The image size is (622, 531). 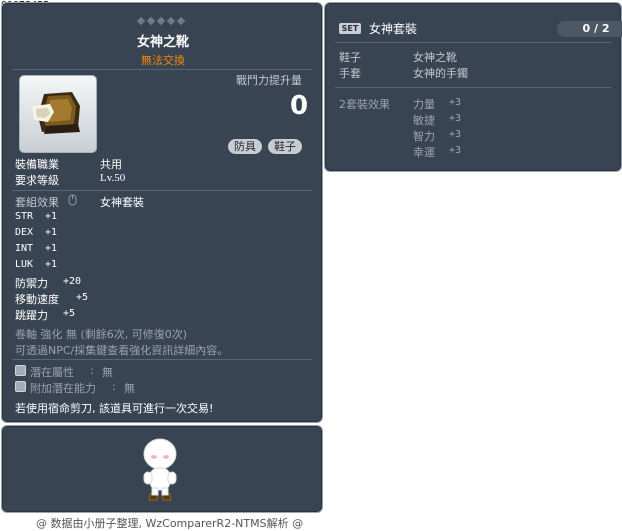 What do you see at coordinates (162, 42) in the screenshot?
I see `item-title: 女神之靴` at bounding box center [162, 42].